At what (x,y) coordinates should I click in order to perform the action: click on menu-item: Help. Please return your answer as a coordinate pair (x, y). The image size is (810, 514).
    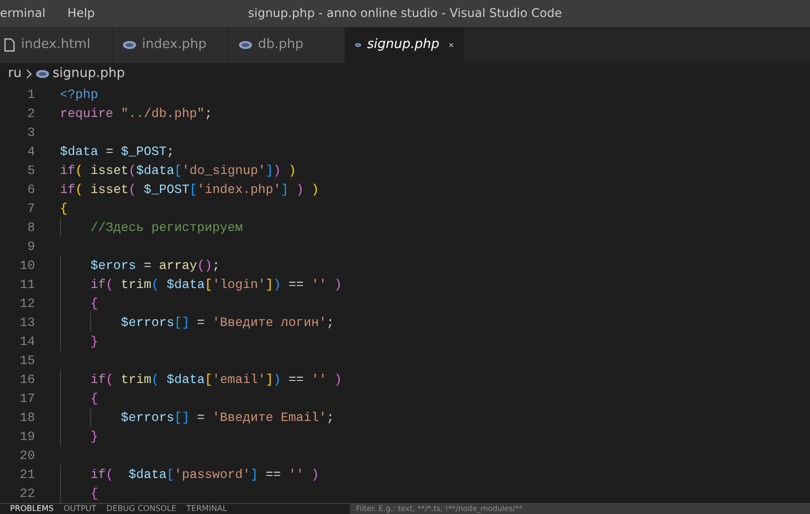
    Looking at the image, I should click on (81, 13).